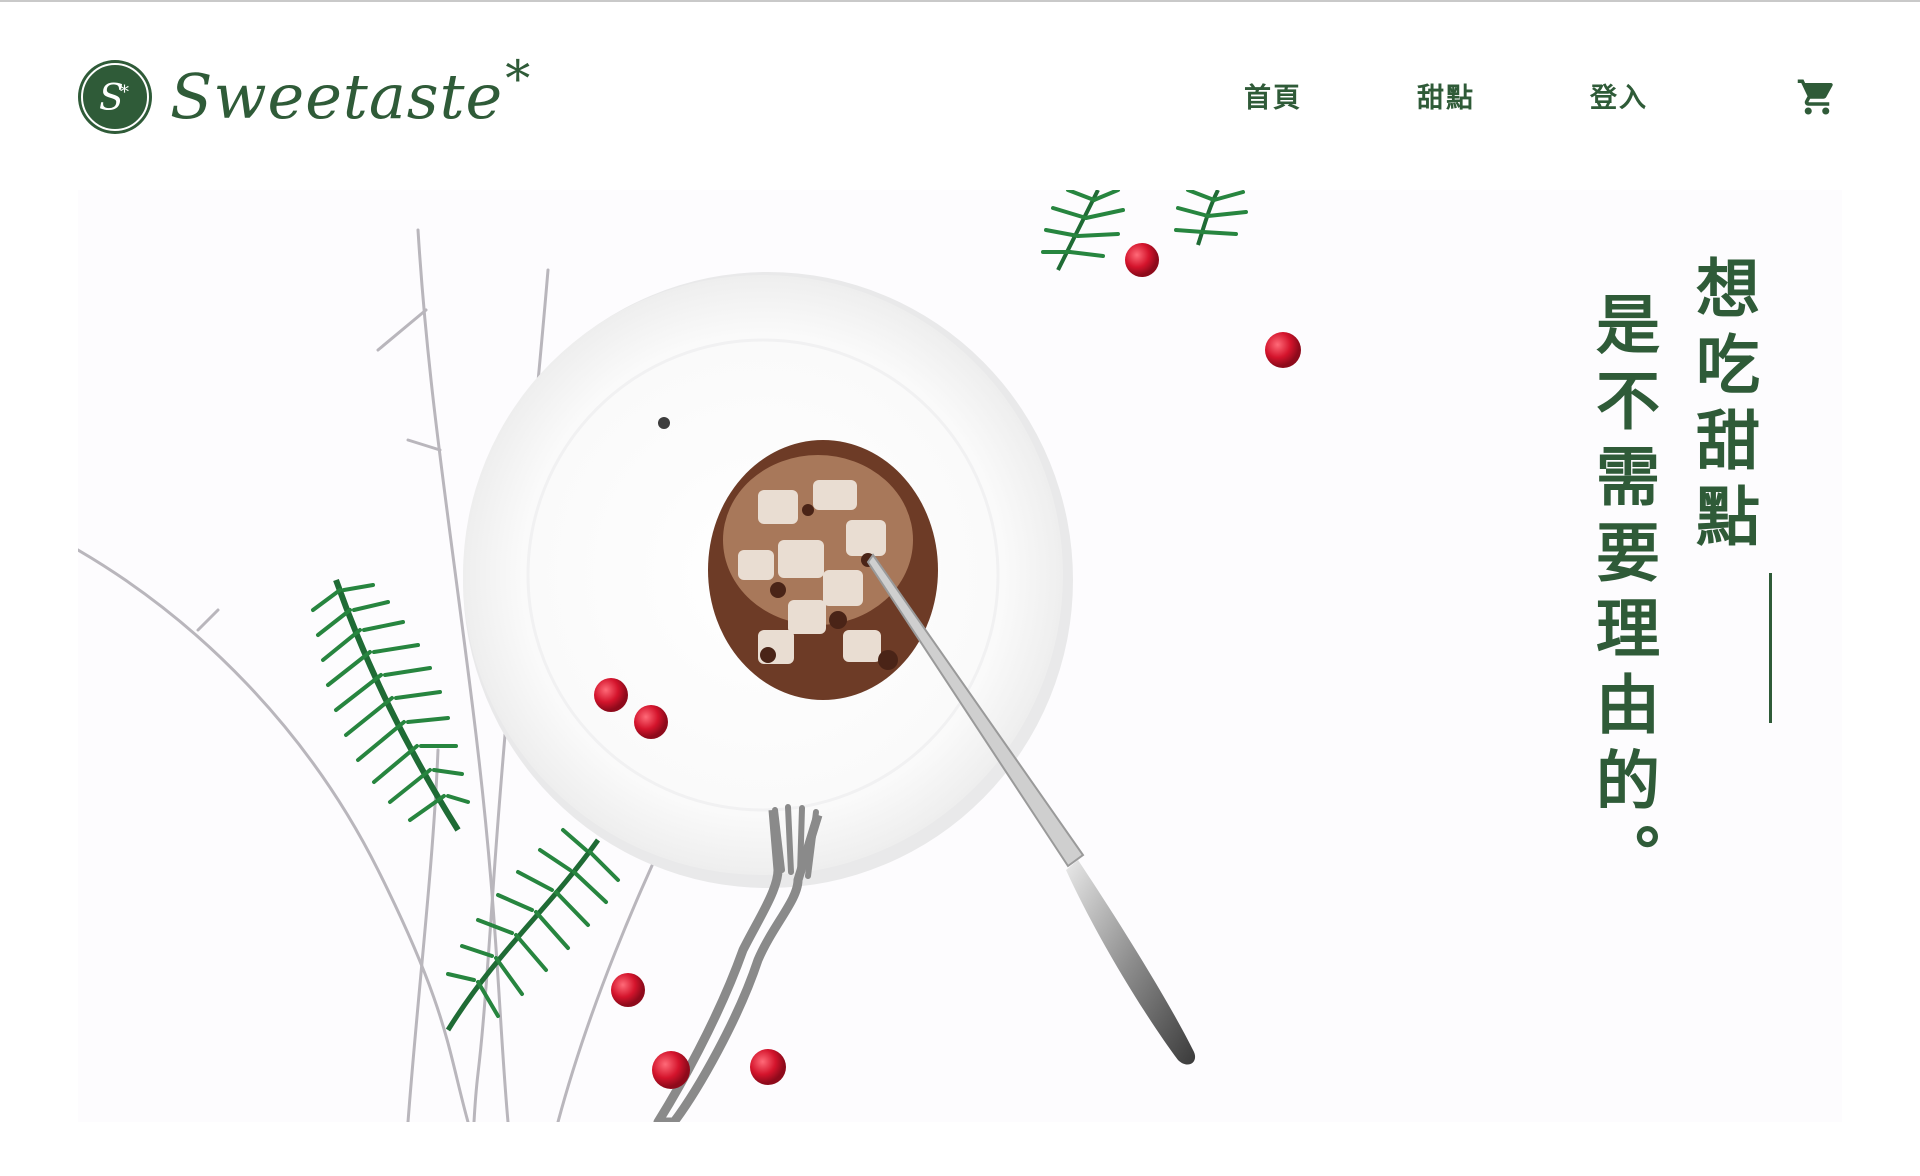 Image resolution: width=1920 pixels, height=1176 pixels. I want to click on tagline-dash, so click(1770, 648).